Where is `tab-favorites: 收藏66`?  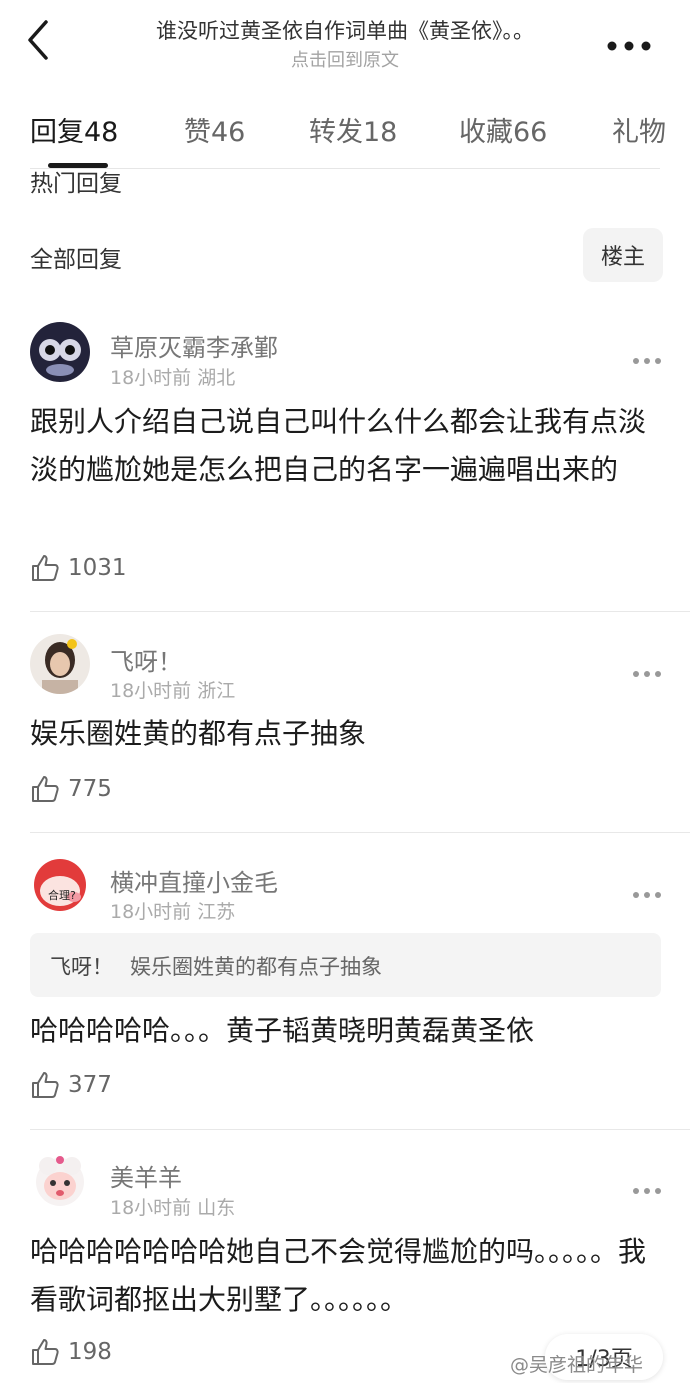 tab-favorites: 收藏66 is located at coordinates (503, 129).